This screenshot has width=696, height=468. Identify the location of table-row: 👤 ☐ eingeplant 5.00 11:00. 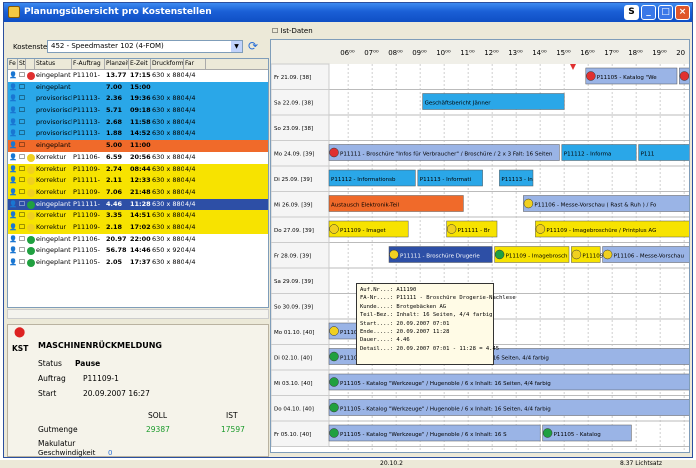
(138, 146).